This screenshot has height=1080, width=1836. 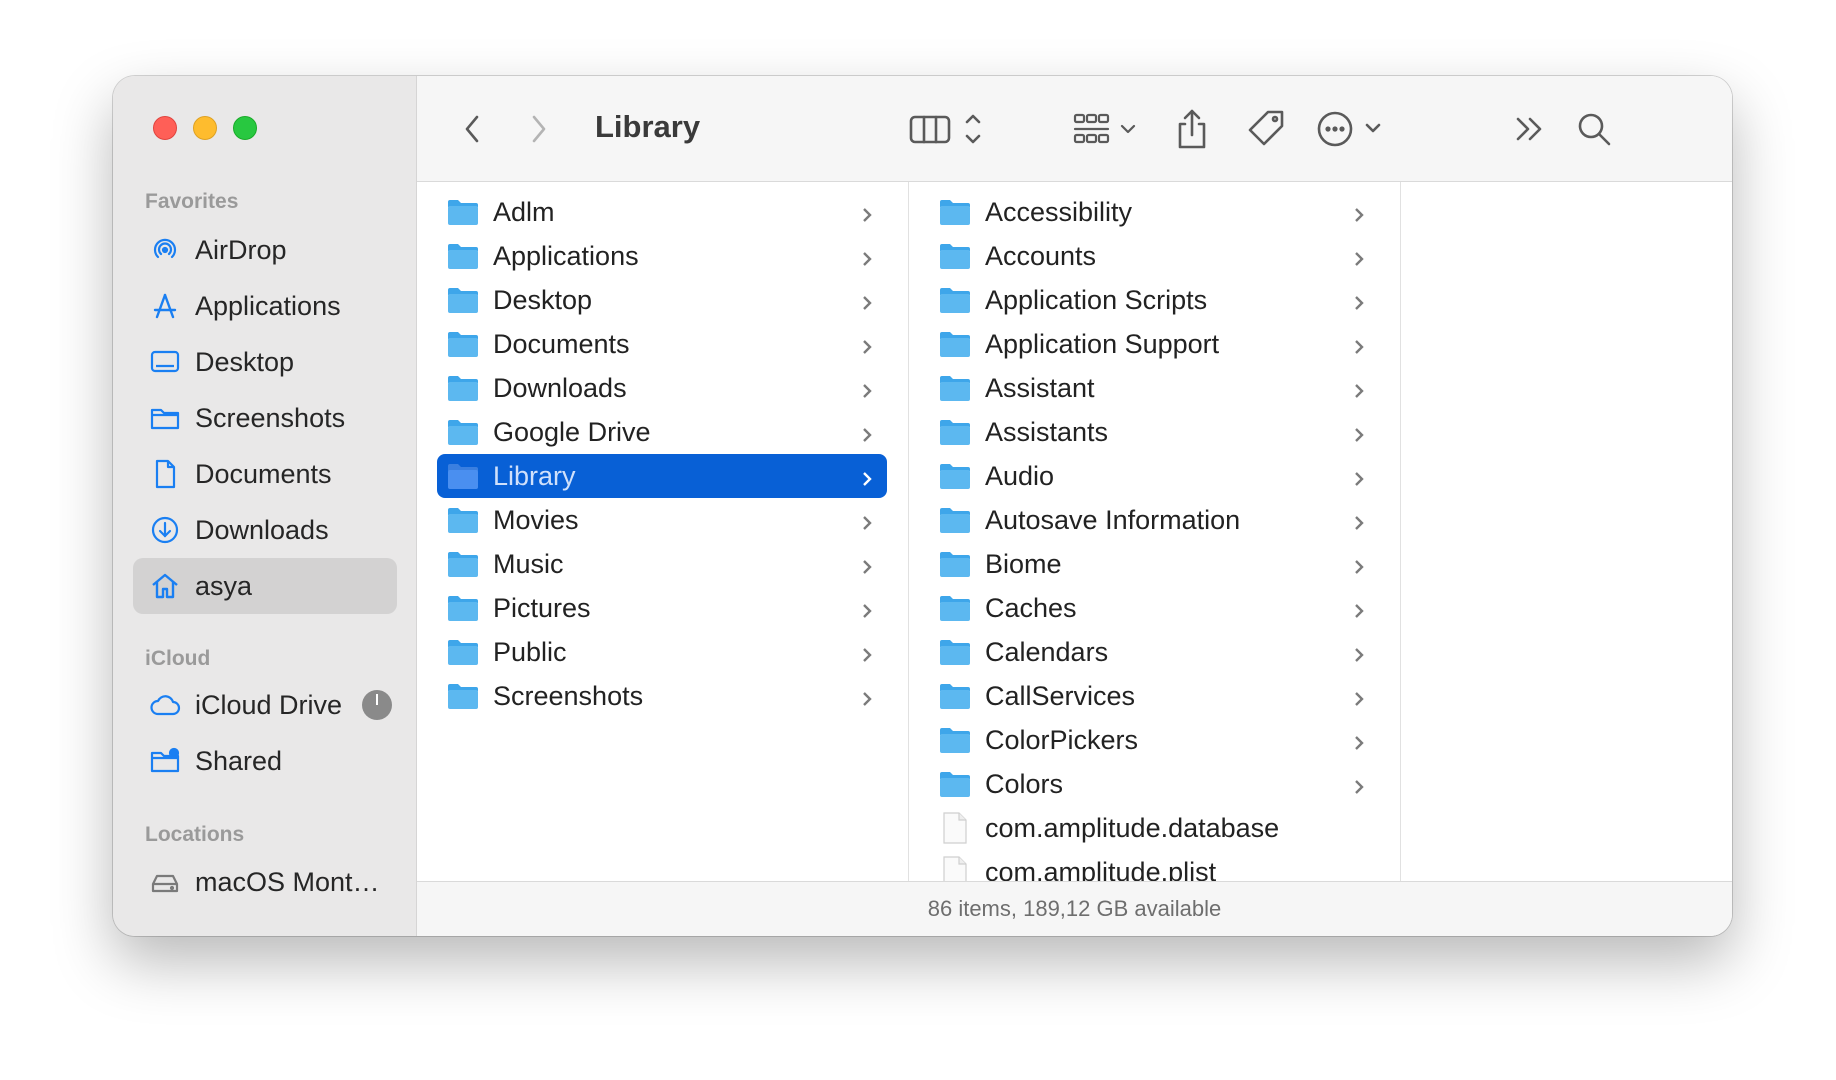 What do you see at coordinates (1154, 652) in the screenshot?
I see `list-item: Calendars` at bounding box center [1154, 652].